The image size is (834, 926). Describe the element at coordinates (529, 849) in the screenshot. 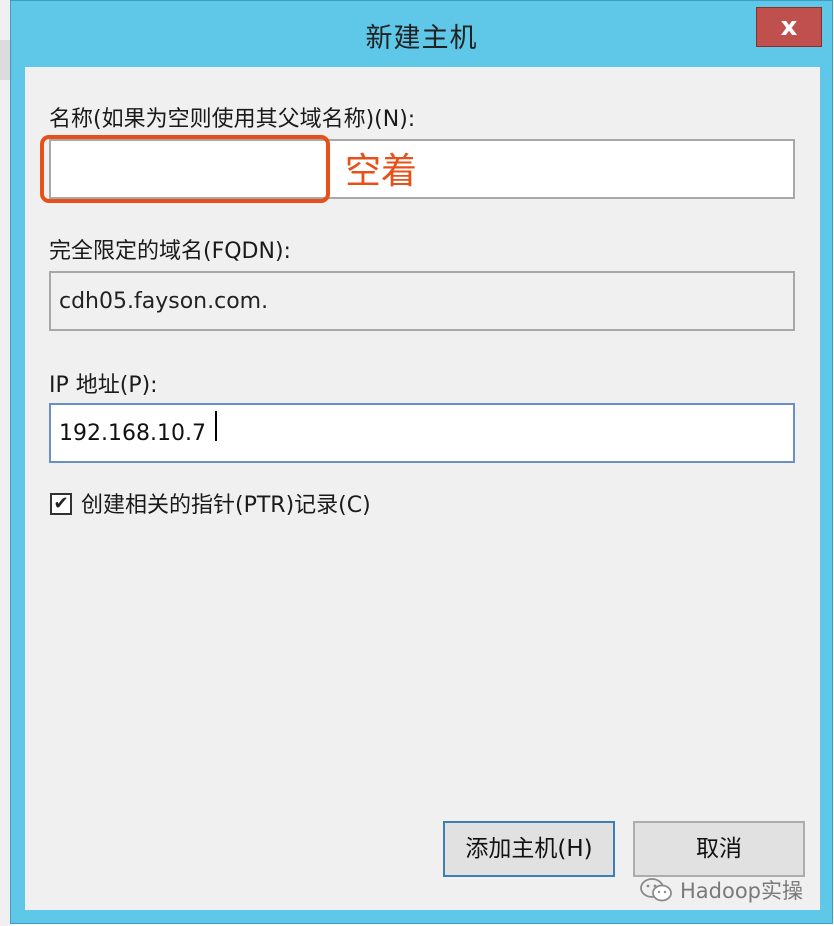

I see `add-host-button: 添加主机(H)` at that location.